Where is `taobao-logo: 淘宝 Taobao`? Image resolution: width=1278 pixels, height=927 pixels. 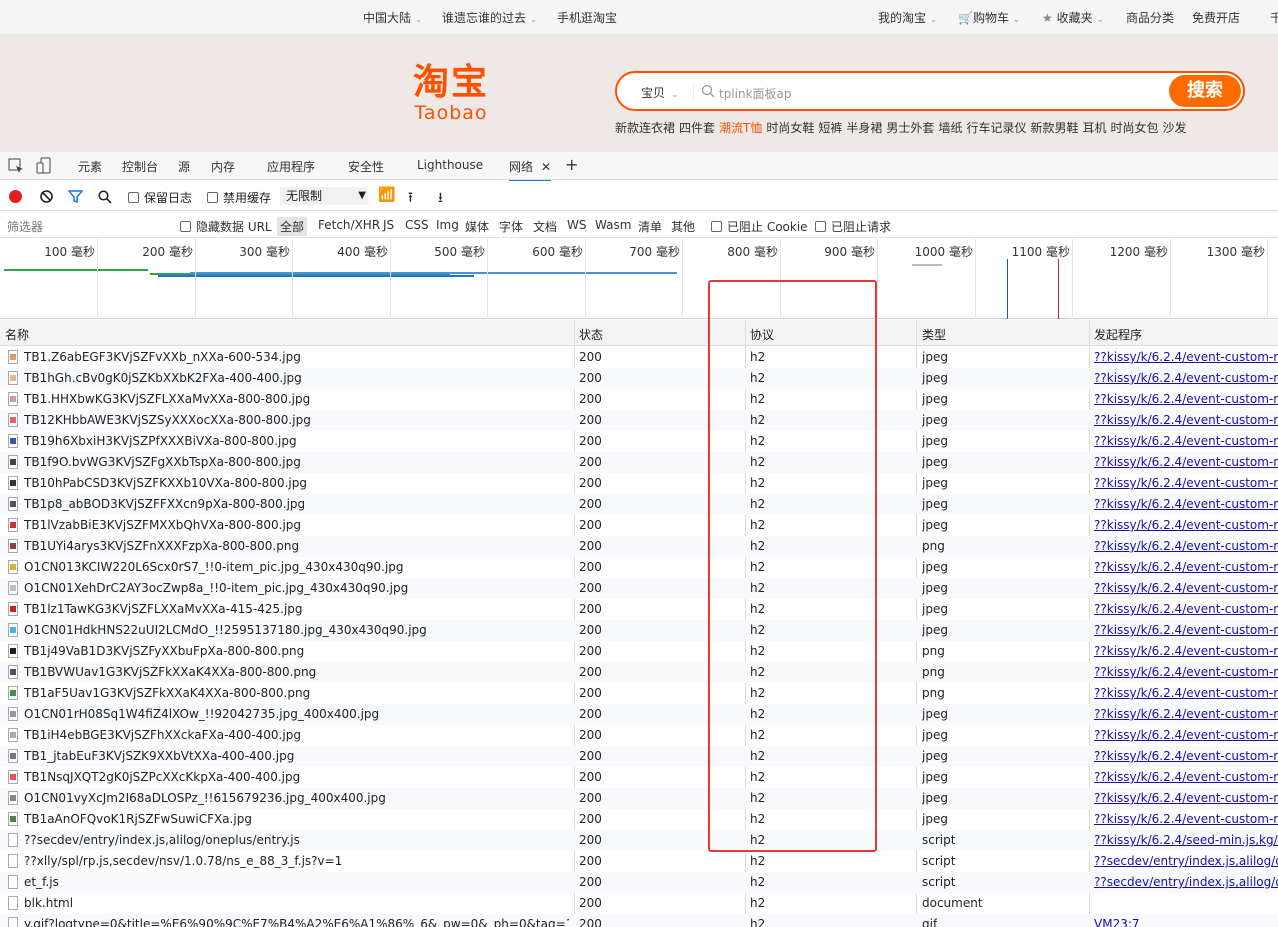 taobao-logo: 淘宝 Taobao is located at coordinates (451, 94).